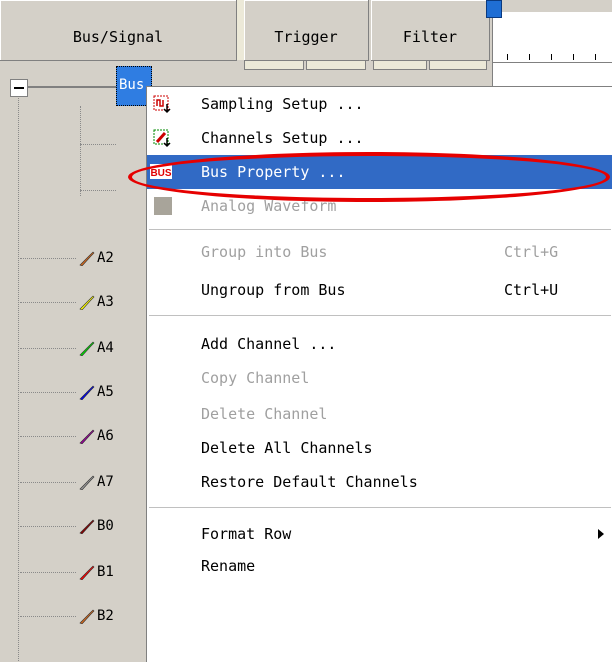 Image resolution: width=612 pixels, height=662 pixels. Describe the element at coordinates (163, 206) in the screenshot. I see `analog-waveform-icon` at that location.